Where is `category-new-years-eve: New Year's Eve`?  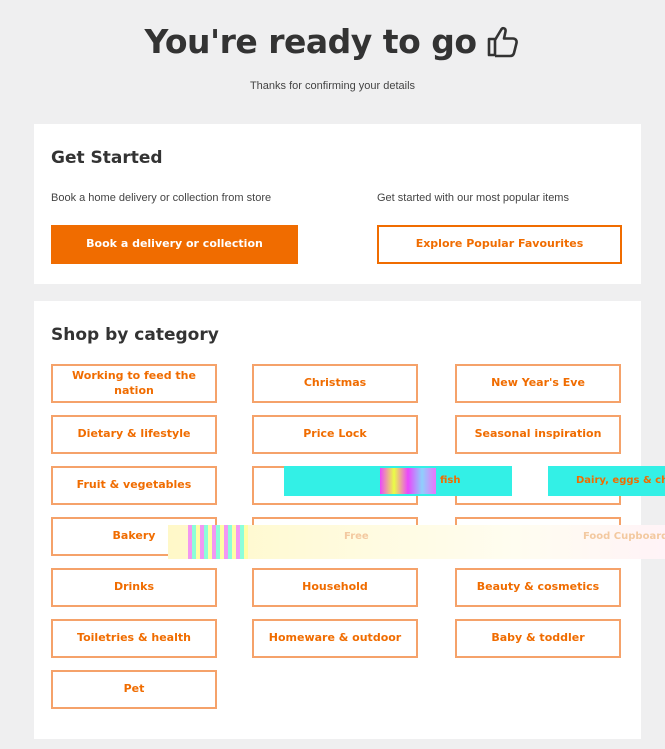
category-new-years-eve: New Year's Eve is located at coordinates (538, 383).